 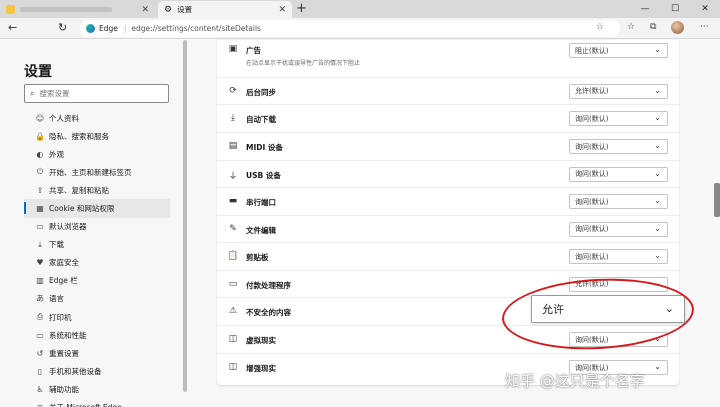 I want to click on accessibility-icon: ♿, so click(x=40, y=389).